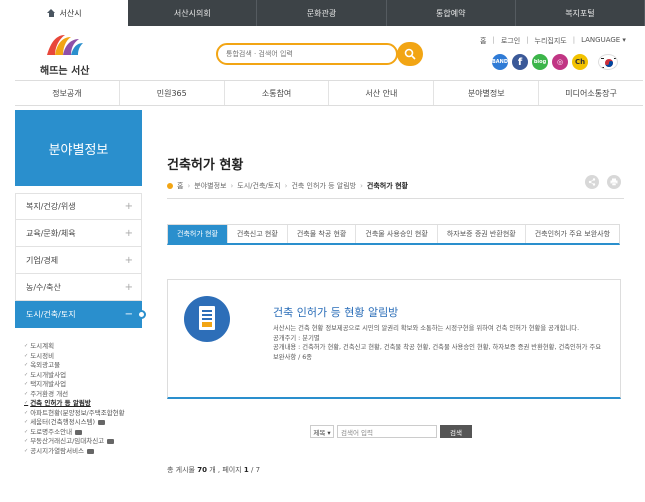 The image size is (645, 502). I want to click on band-icon: BAND, so click(500, 62).